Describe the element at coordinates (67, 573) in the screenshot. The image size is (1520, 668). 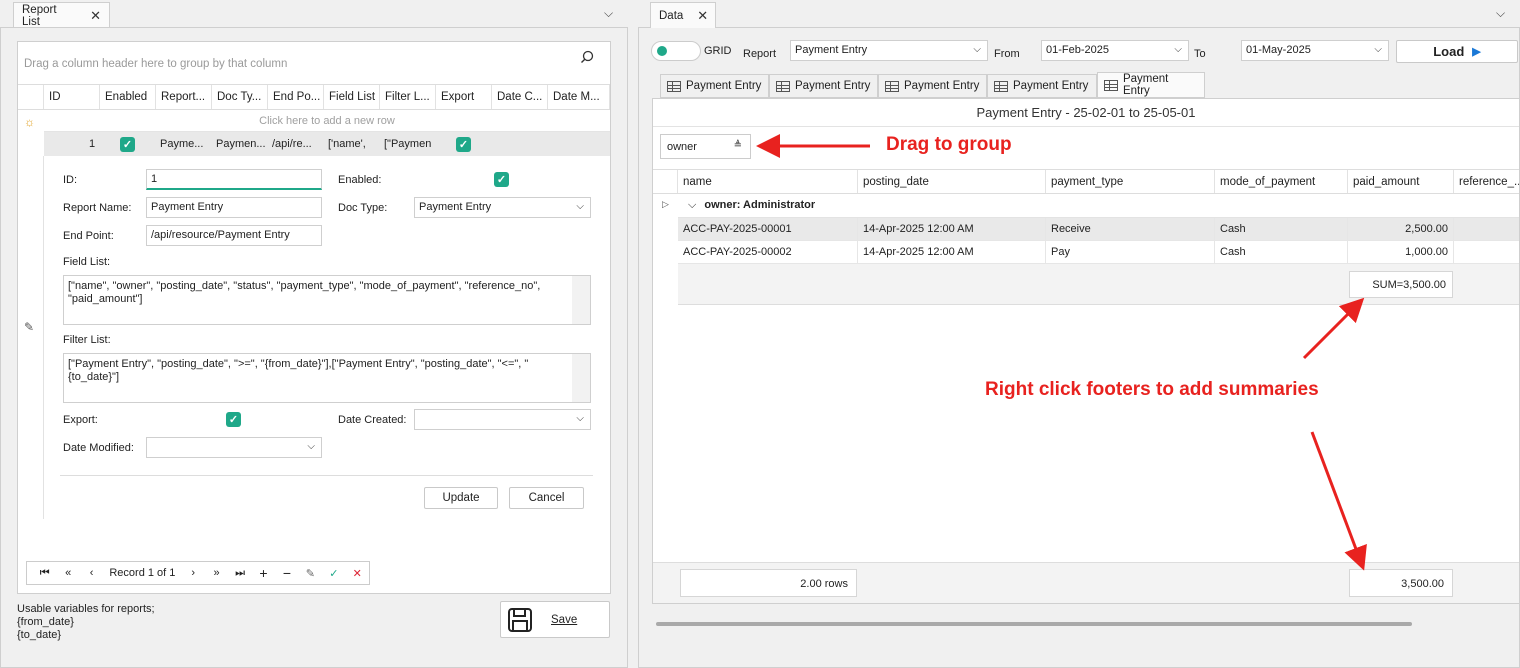
I see `prev-page-icon: «` at that location.